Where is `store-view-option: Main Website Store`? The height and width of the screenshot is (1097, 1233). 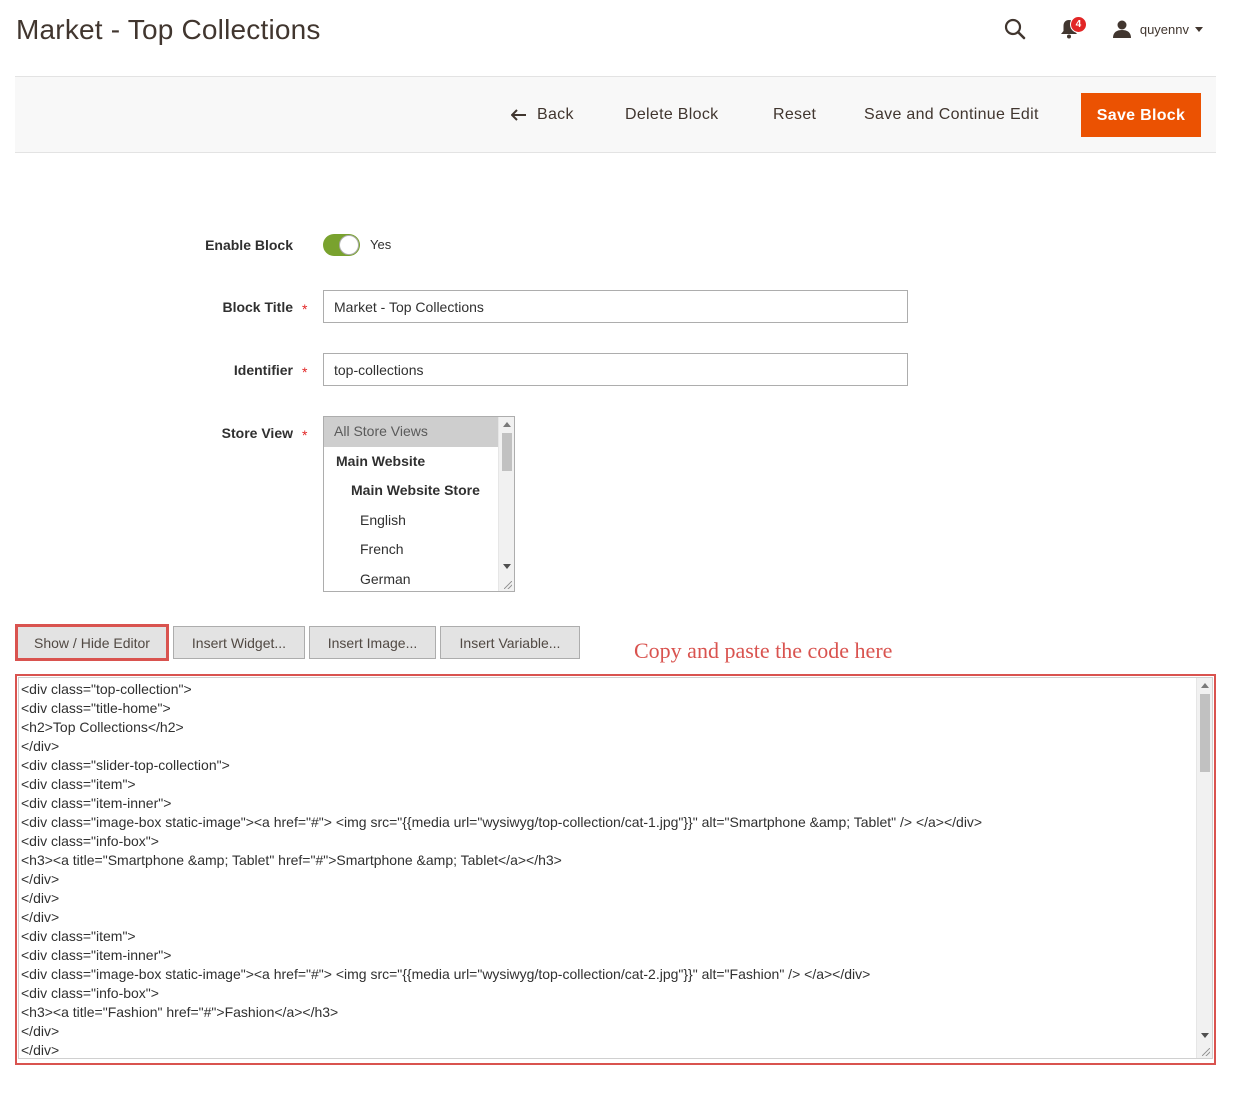
store-view-option: Main Website Store is located at coordinates (419, 491).